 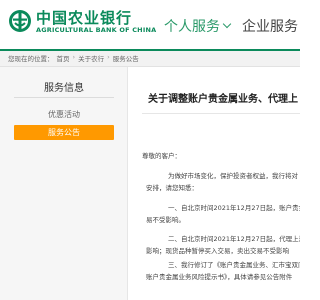 I want to click on brand-name-en: AGRICULTURAL BANK OF CHINA, so click(x=96, y=30).